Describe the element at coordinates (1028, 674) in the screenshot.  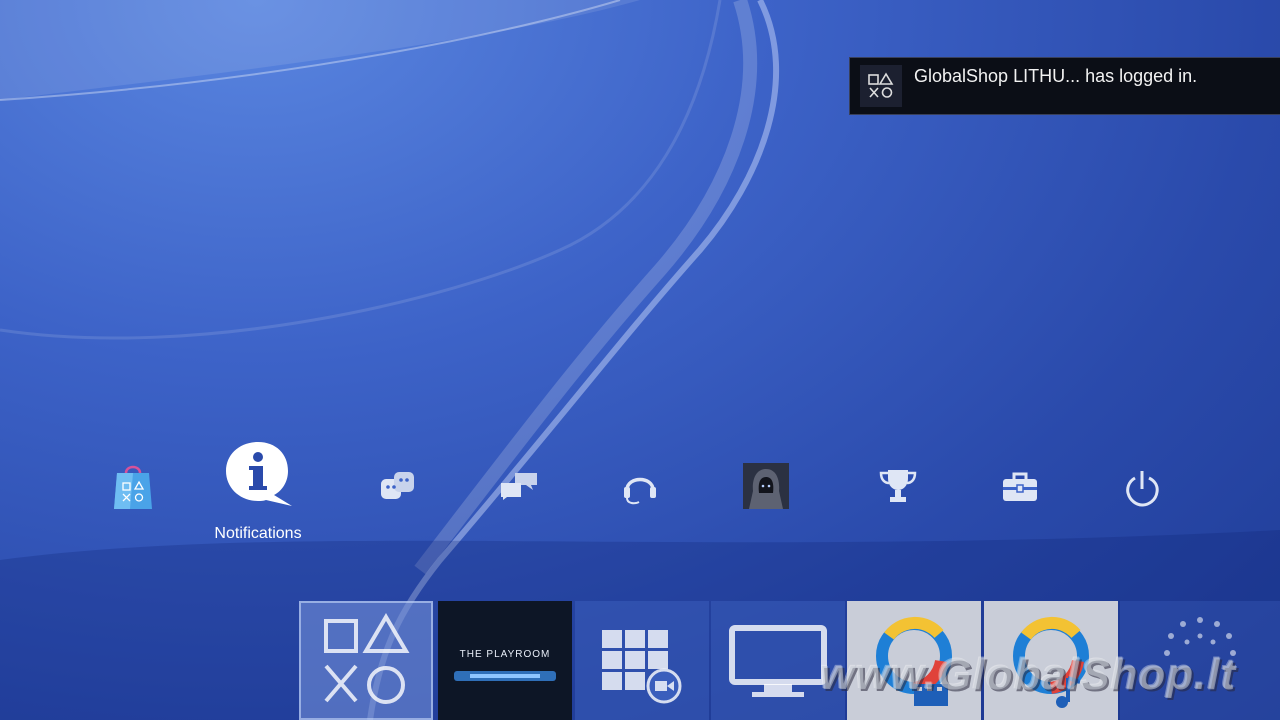
I see `watermark-text: www.GlobalShop.lt` at that location.